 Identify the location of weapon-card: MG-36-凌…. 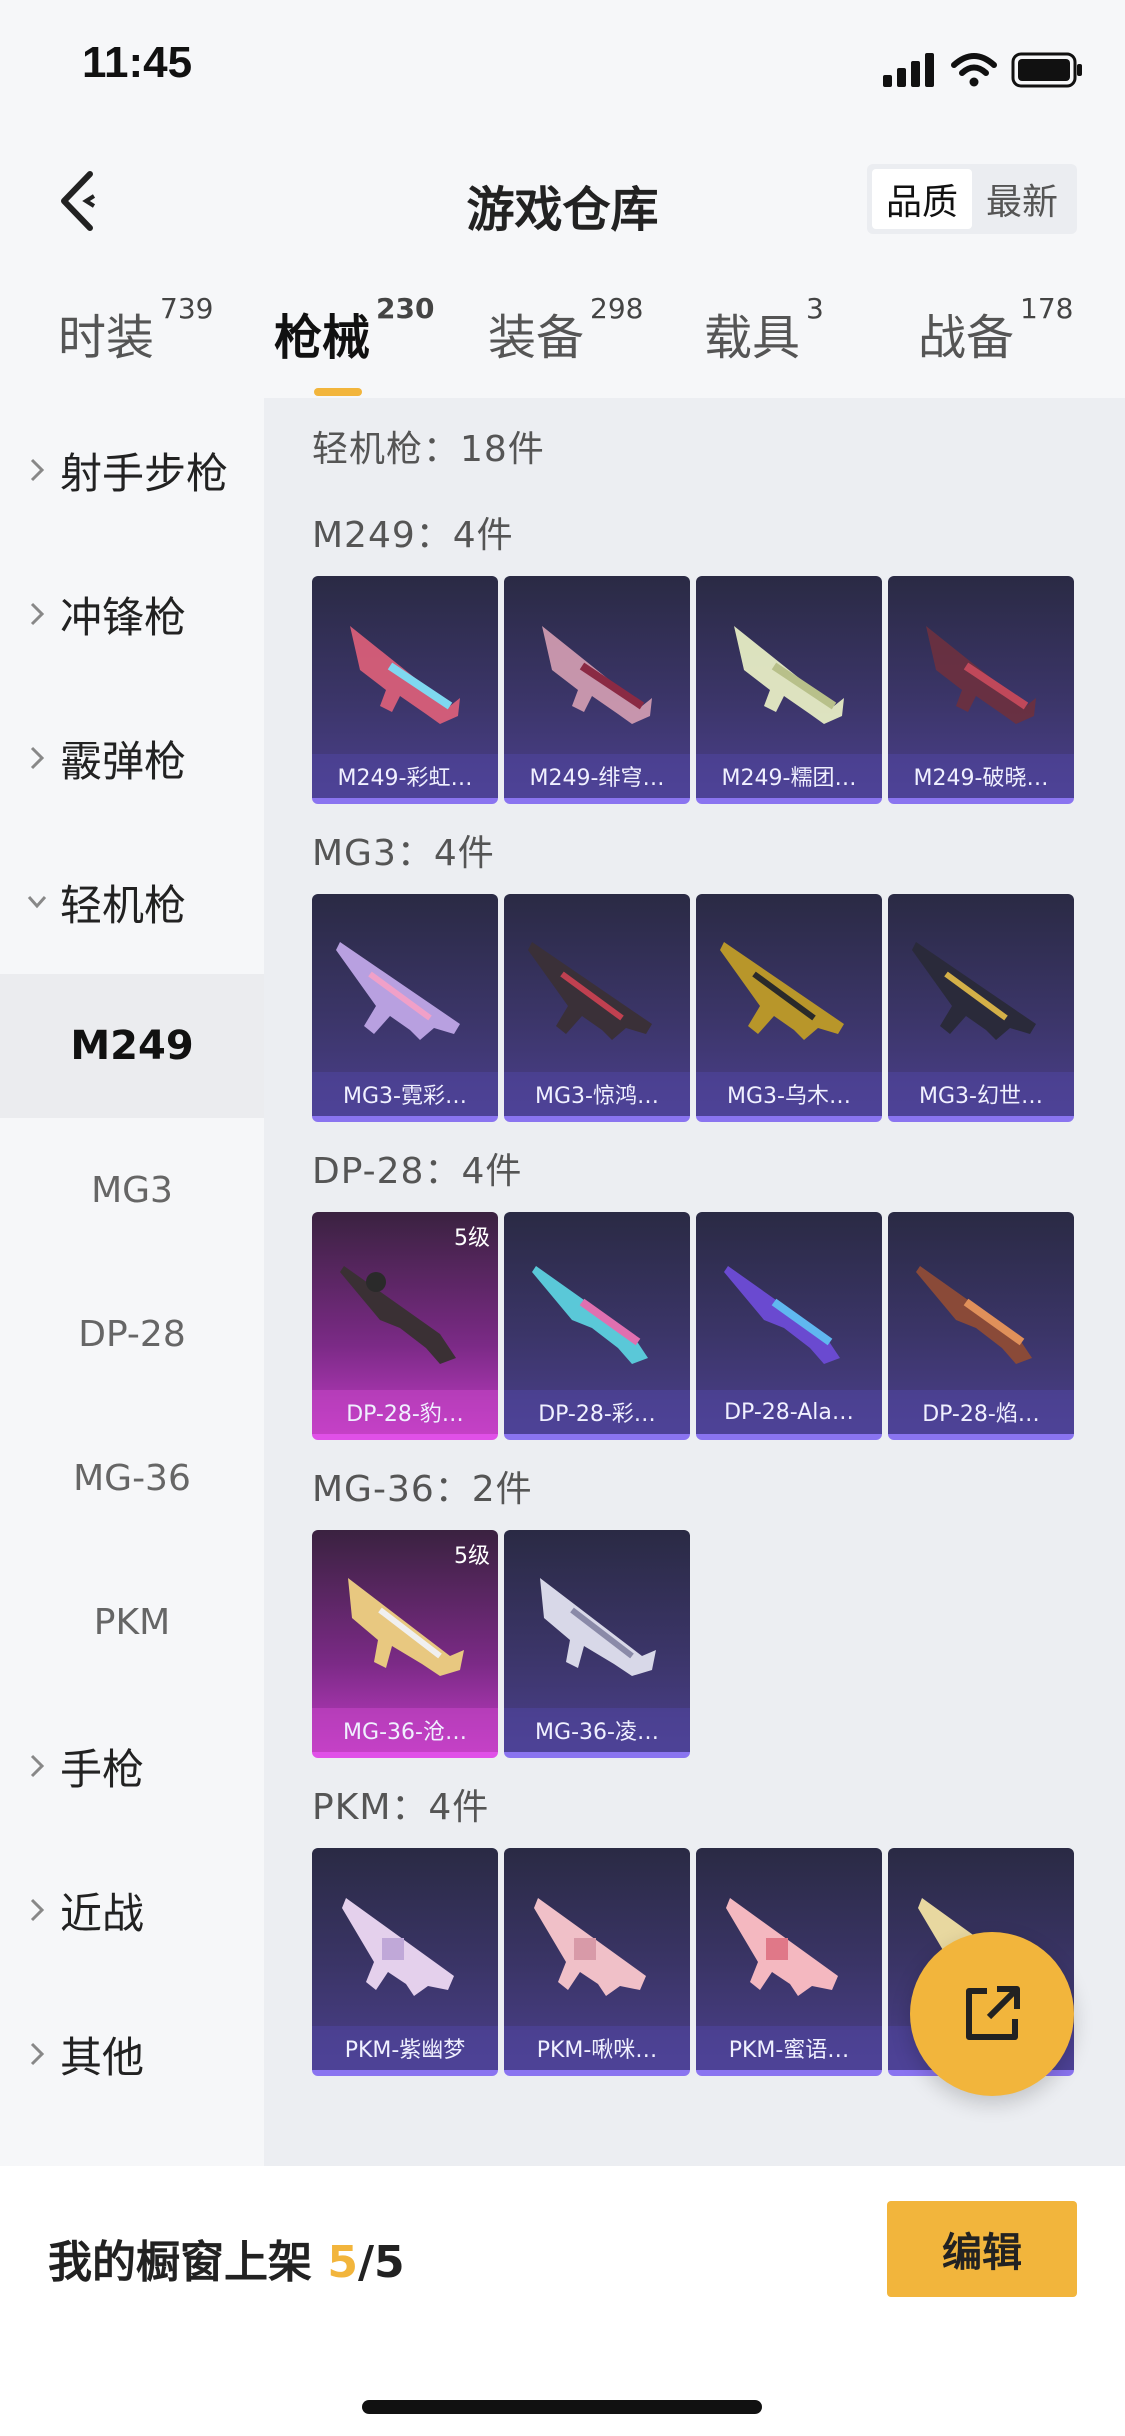
(597, 1644).